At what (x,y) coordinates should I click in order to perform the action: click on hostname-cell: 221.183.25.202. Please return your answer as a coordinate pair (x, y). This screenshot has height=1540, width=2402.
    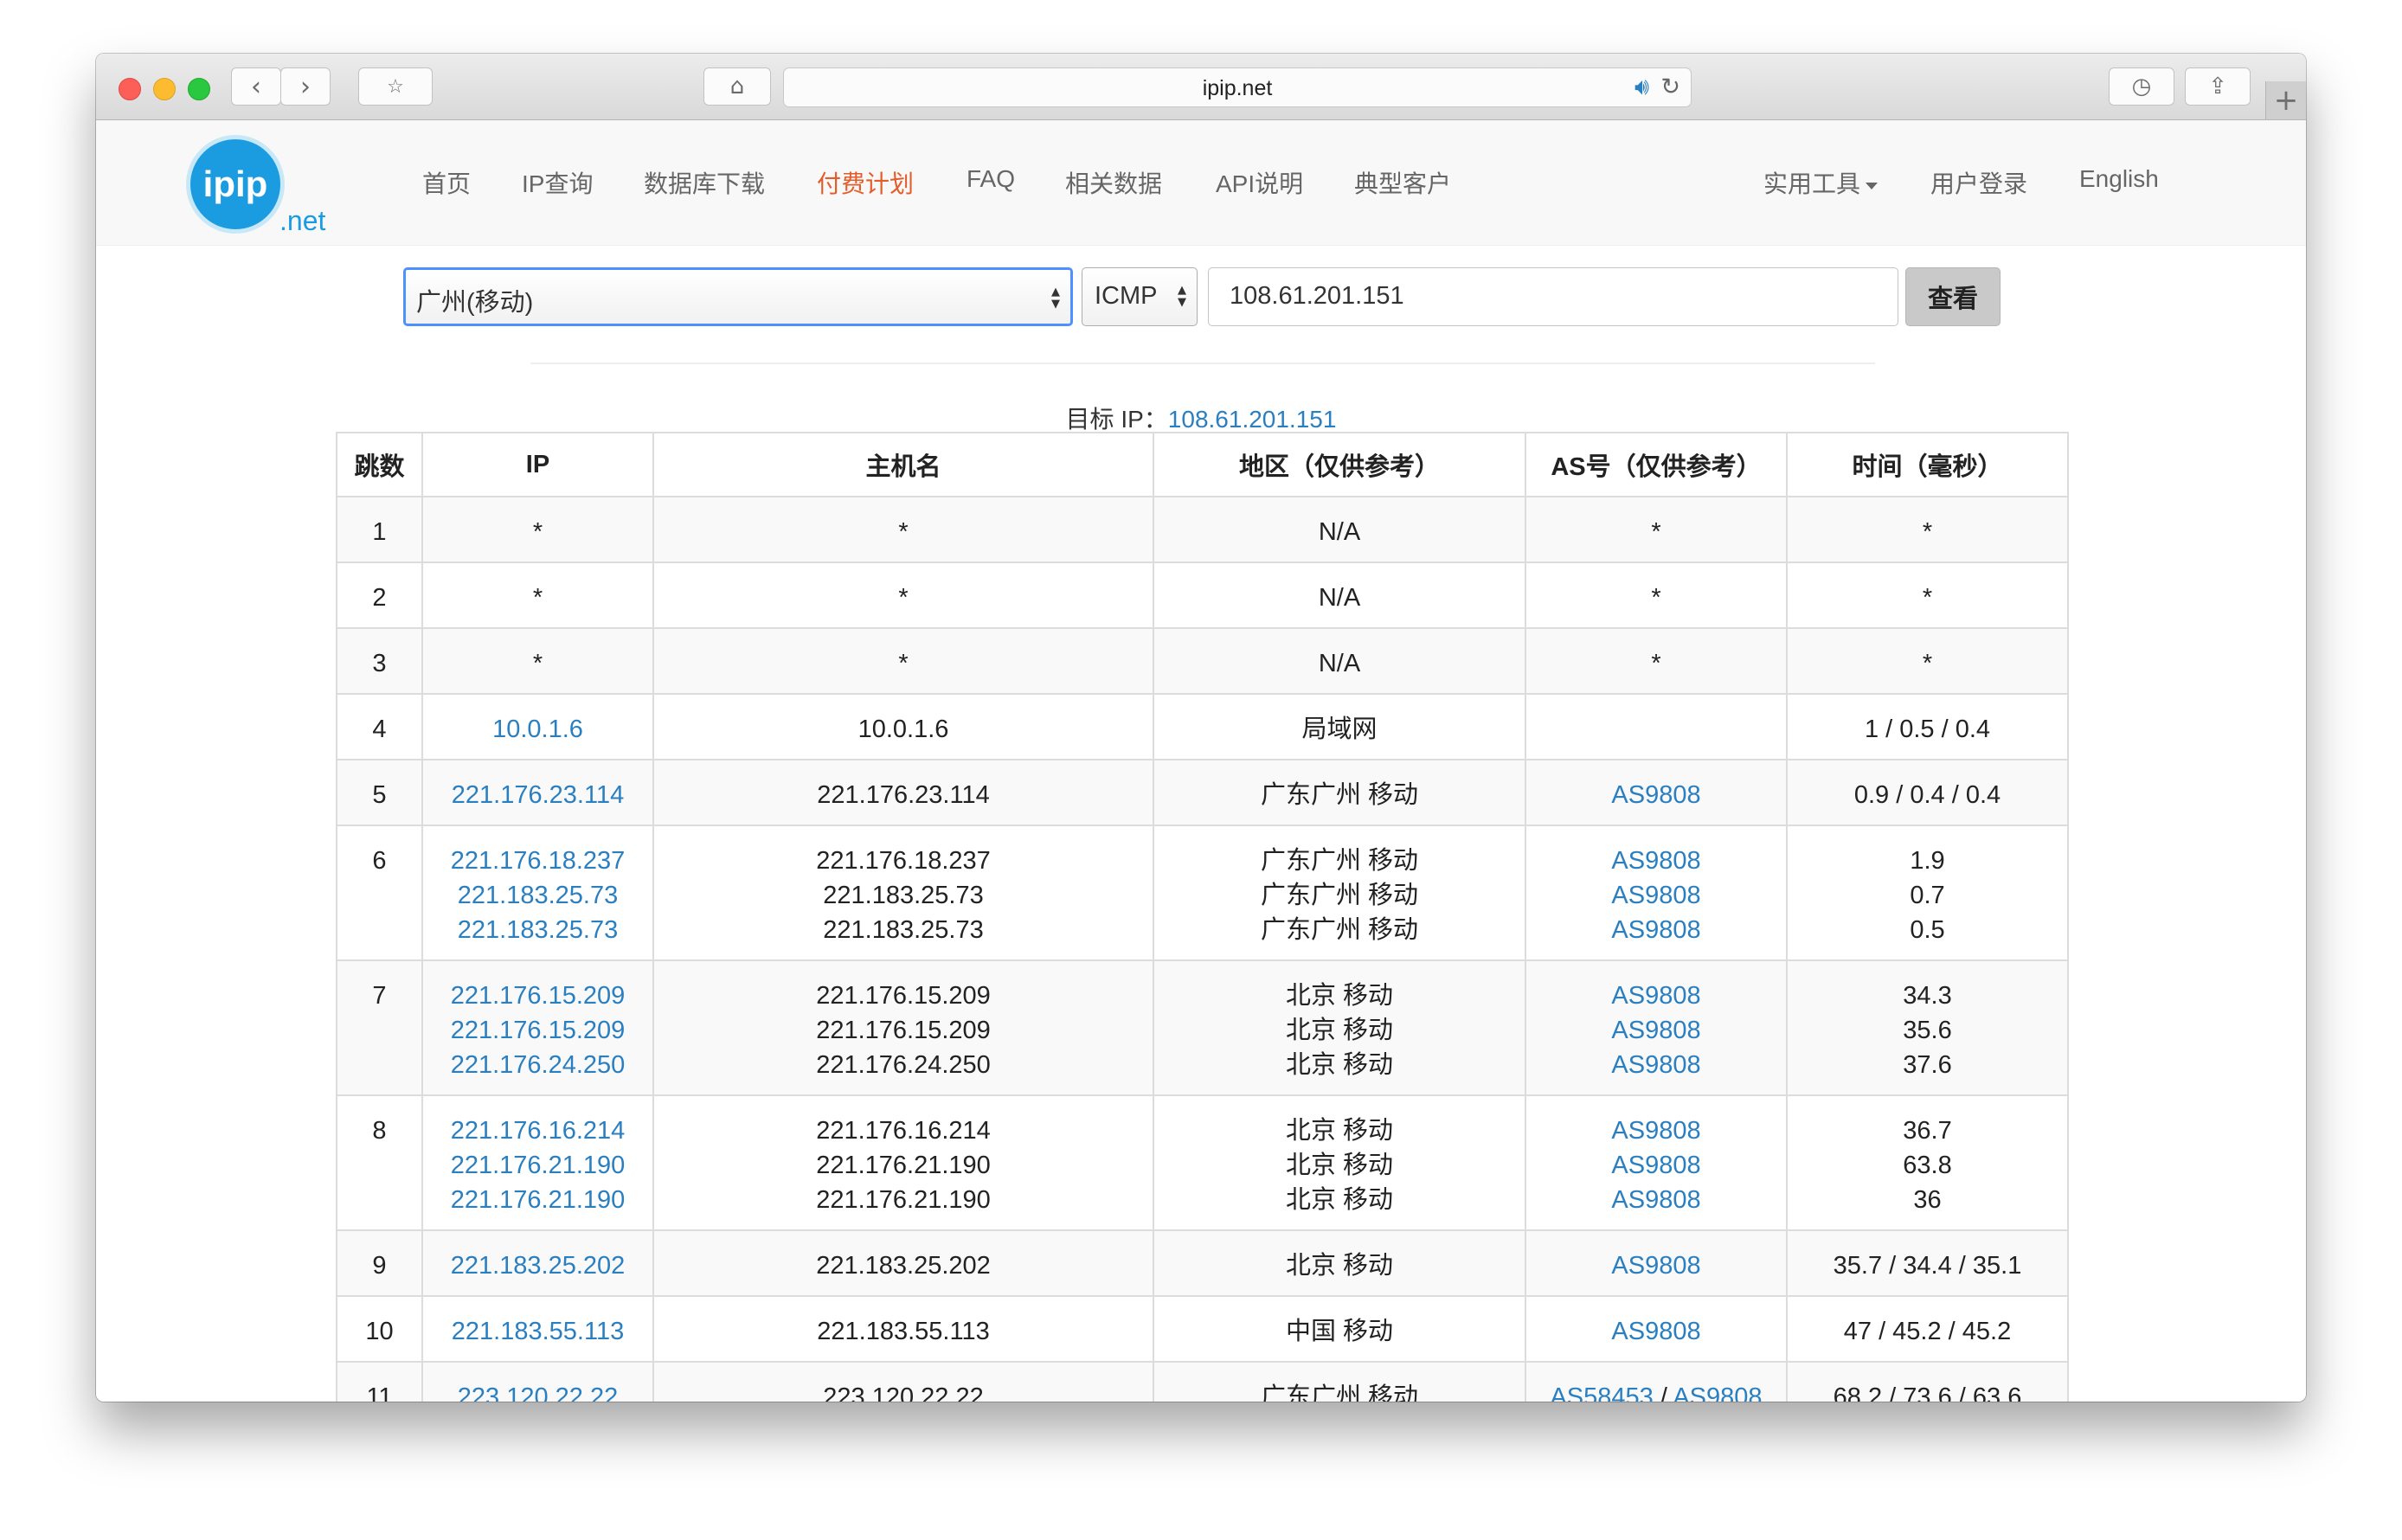
    Looking at the image, I should click on (903, 1263).